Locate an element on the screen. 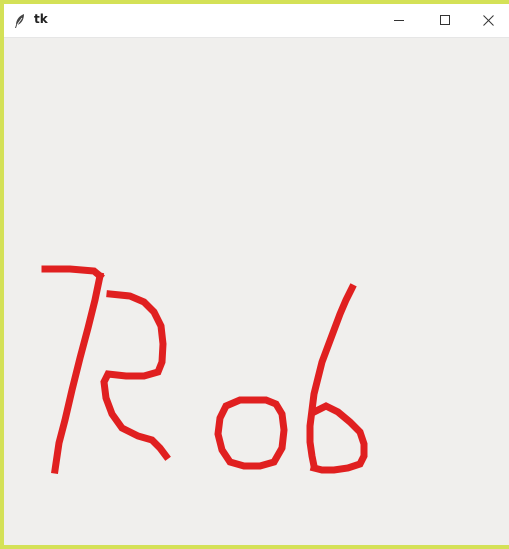 This screenshot has width=509, height=549. close-button is located at coordinates (488, 20).